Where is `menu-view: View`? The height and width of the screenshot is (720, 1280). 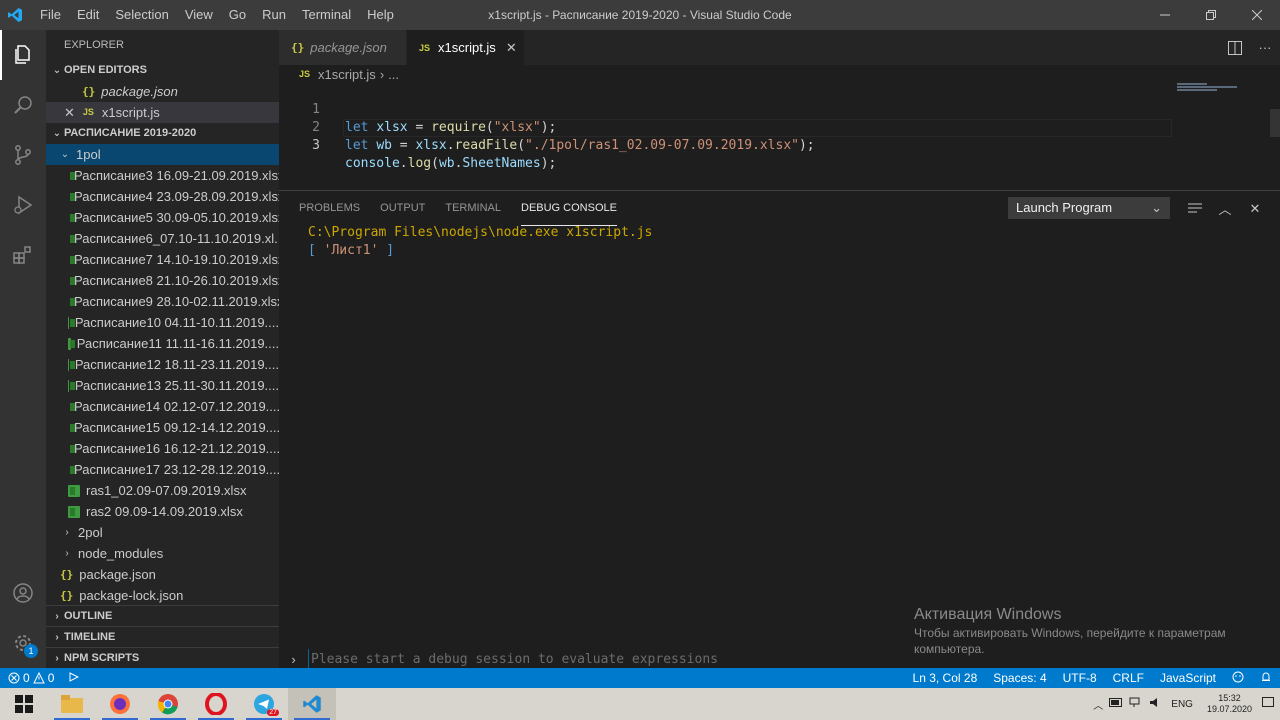
menu-view: View is located at coordinates (199, 15).